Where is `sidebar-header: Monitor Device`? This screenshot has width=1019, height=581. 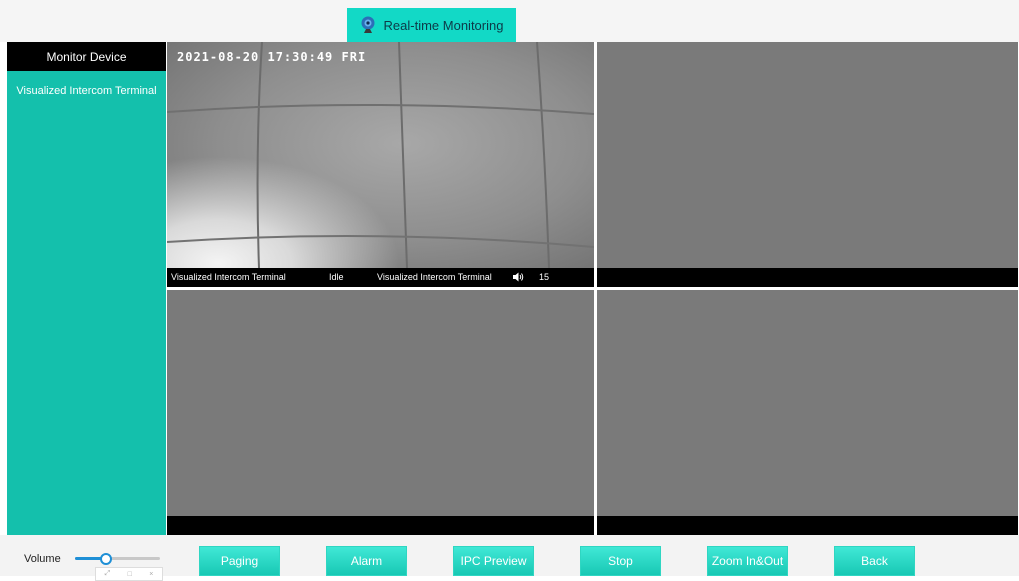
sidebar-header: Monitor Device is located at coordinates (86, 56).